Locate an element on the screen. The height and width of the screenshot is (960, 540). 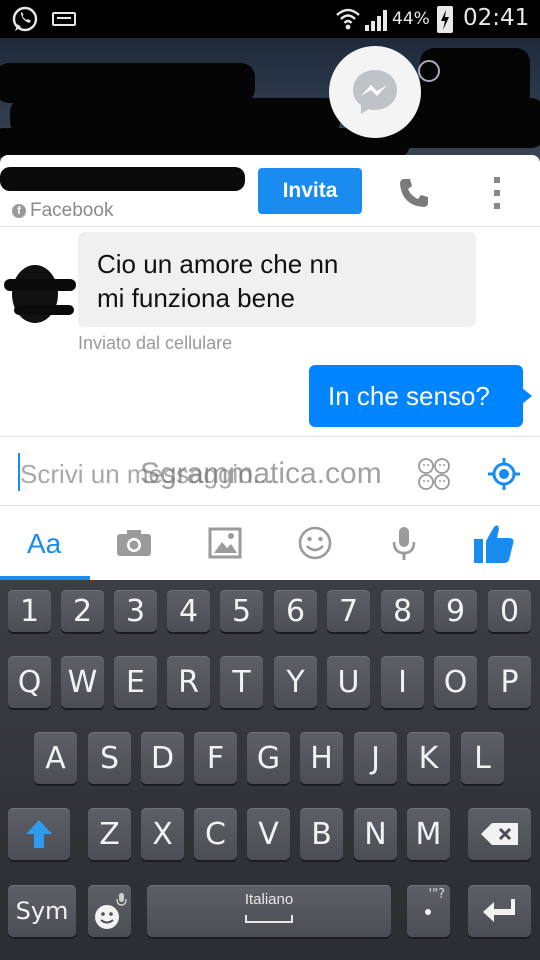
key-2: 2 is located at coordinates (82, 611).